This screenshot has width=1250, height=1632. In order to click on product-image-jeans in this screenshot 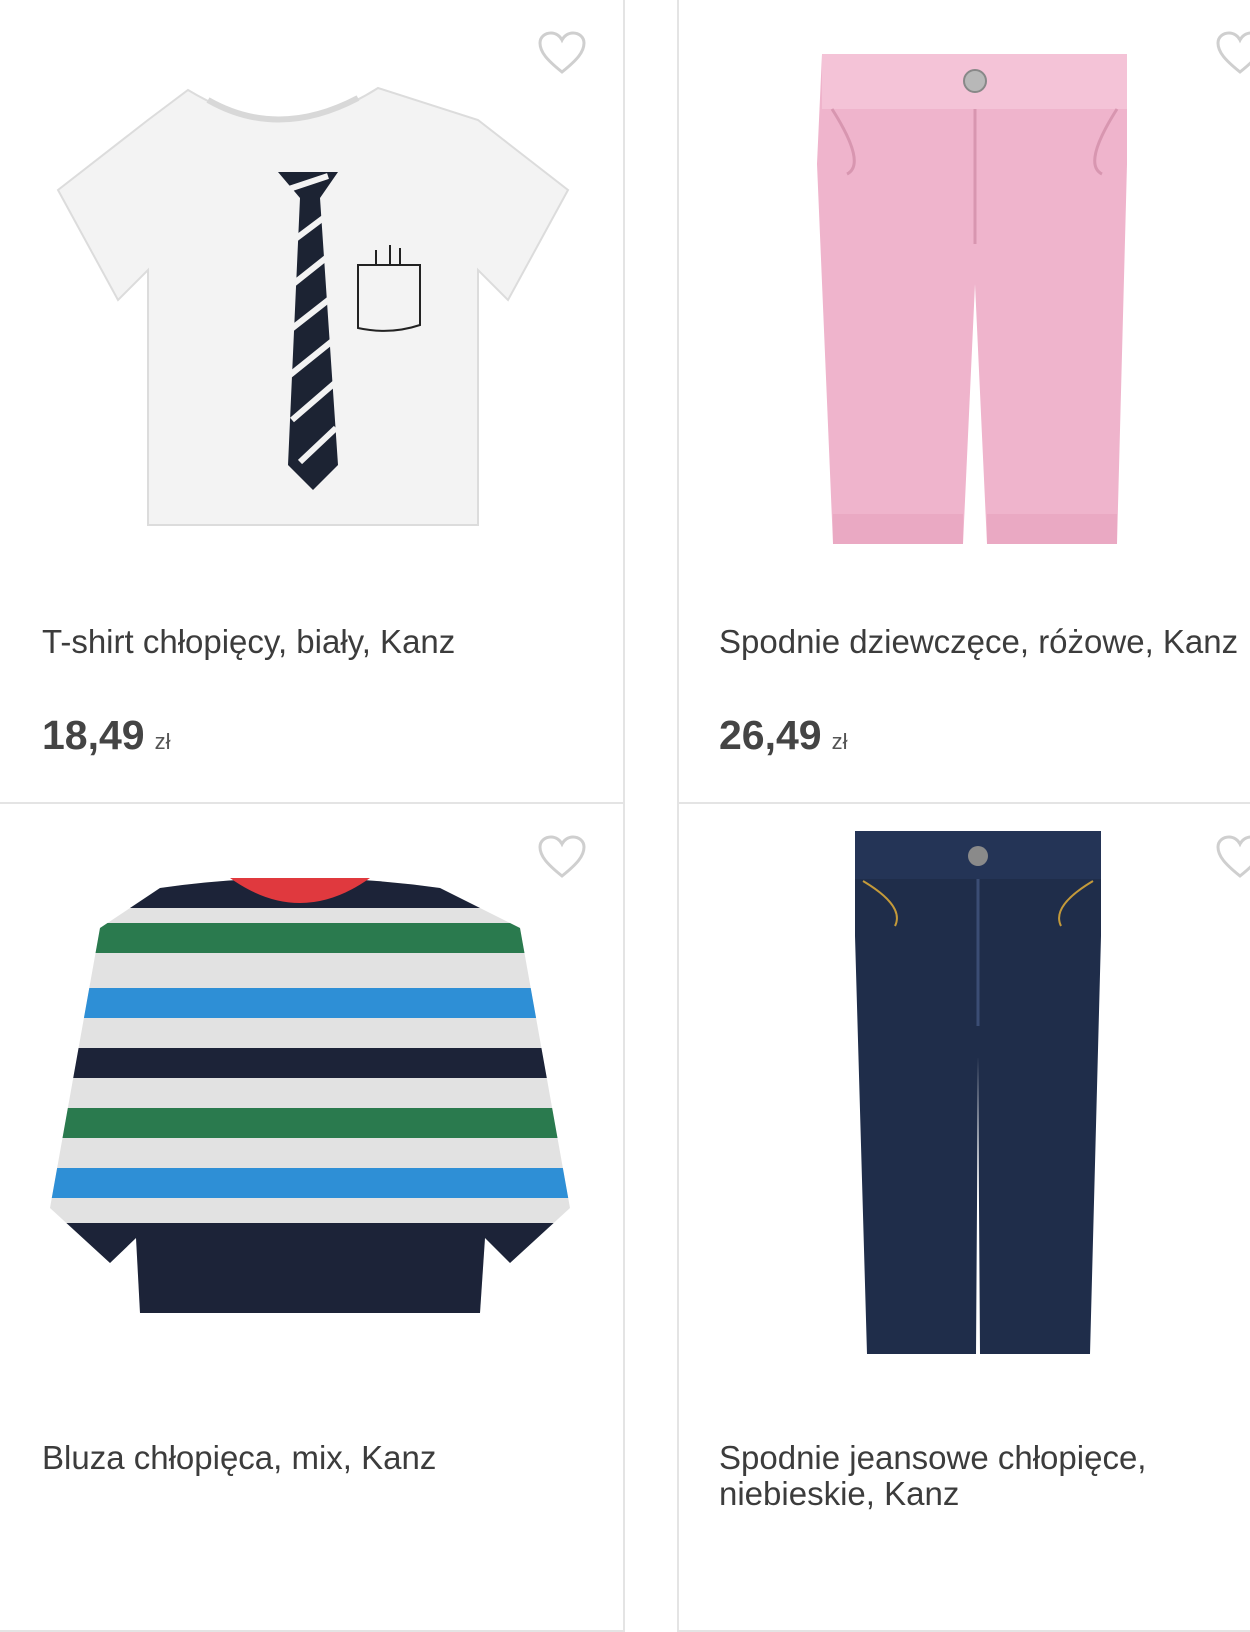, I will do `click(978, 1094)`.